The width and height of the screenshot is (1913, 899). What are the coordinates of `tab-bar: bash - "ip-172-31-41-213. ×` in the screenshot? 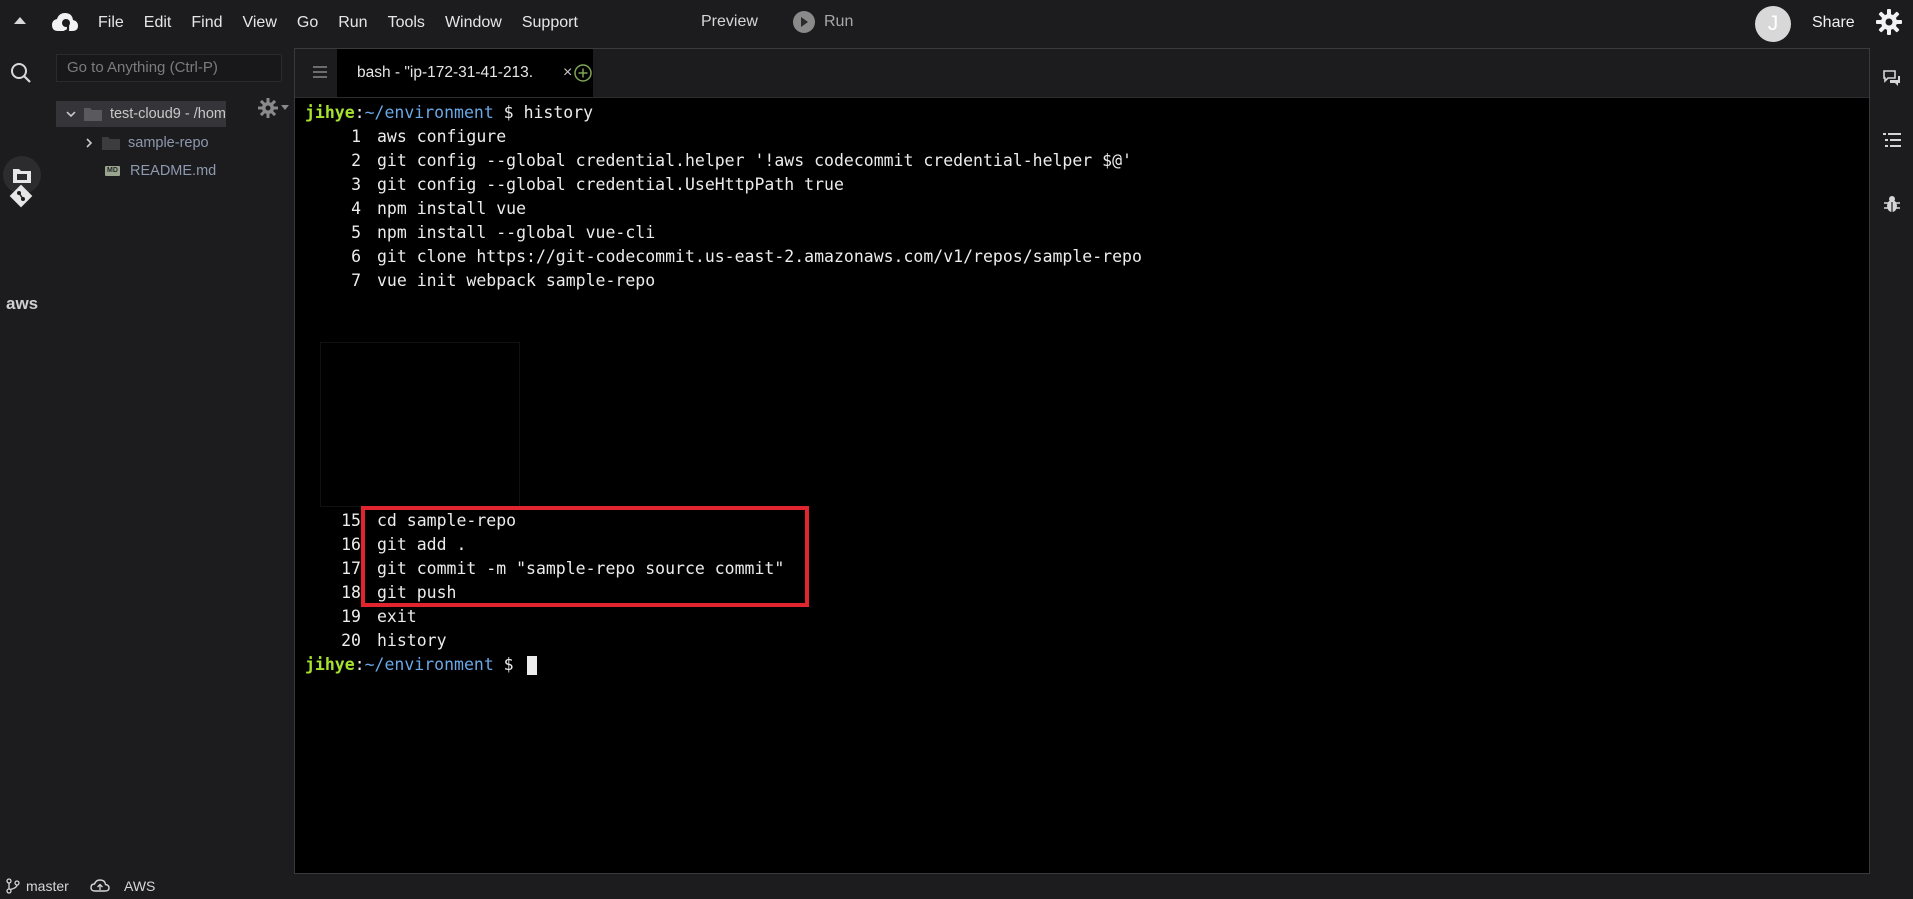 It's located at (1082, 73).